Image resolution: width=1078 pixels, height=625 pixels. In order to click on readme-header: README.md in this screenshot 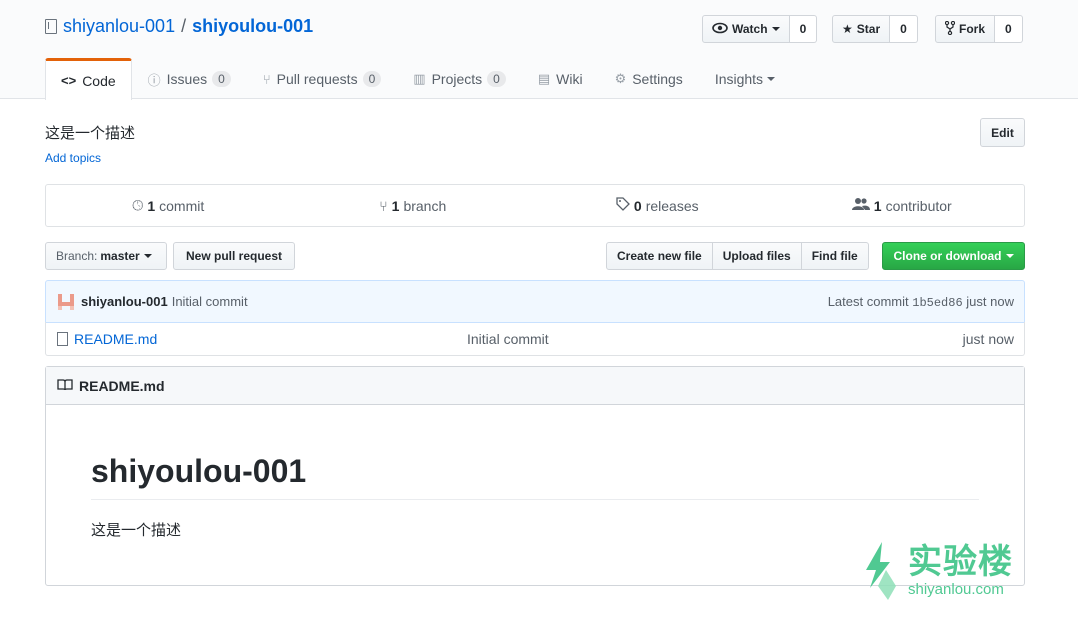, I will do `click(535, 386)`.